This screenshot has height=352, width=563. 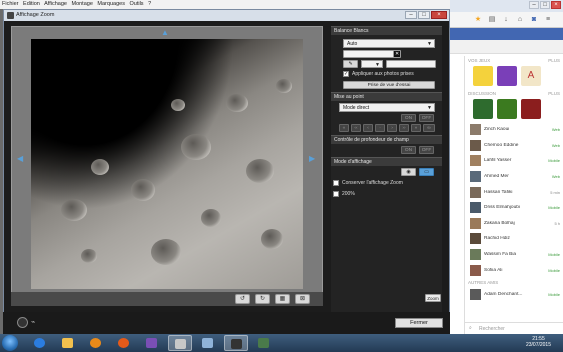 I want to click on keep-zoom-checkbox: Conserver l'affichage Zoom, so click(x=368, y=183).